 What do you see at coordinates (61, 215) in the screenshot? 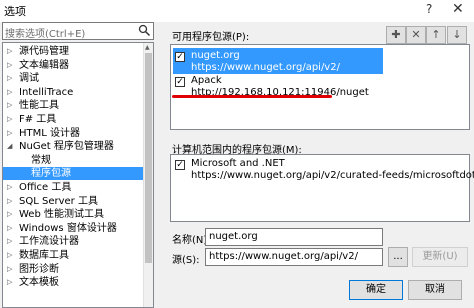
I see `tree-item-label: Web 性能测试工具` at bounding box center [61, 215].